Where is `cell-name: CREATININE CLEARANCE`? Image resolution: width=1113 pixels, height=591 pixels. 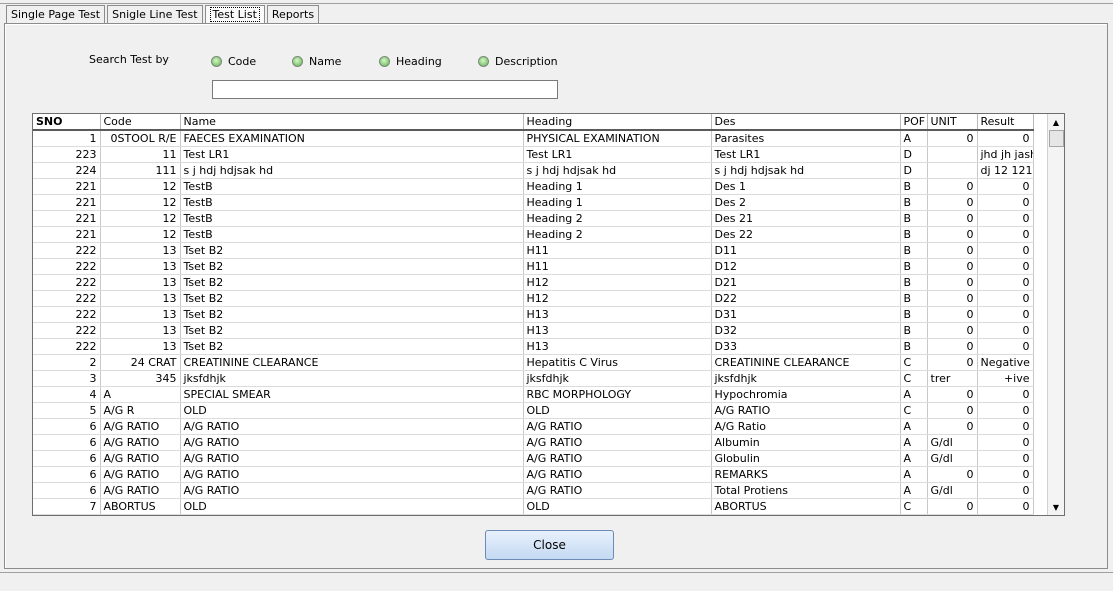 cell-name: CREATININE CLEARANCE is located at coordinates (352, 362).